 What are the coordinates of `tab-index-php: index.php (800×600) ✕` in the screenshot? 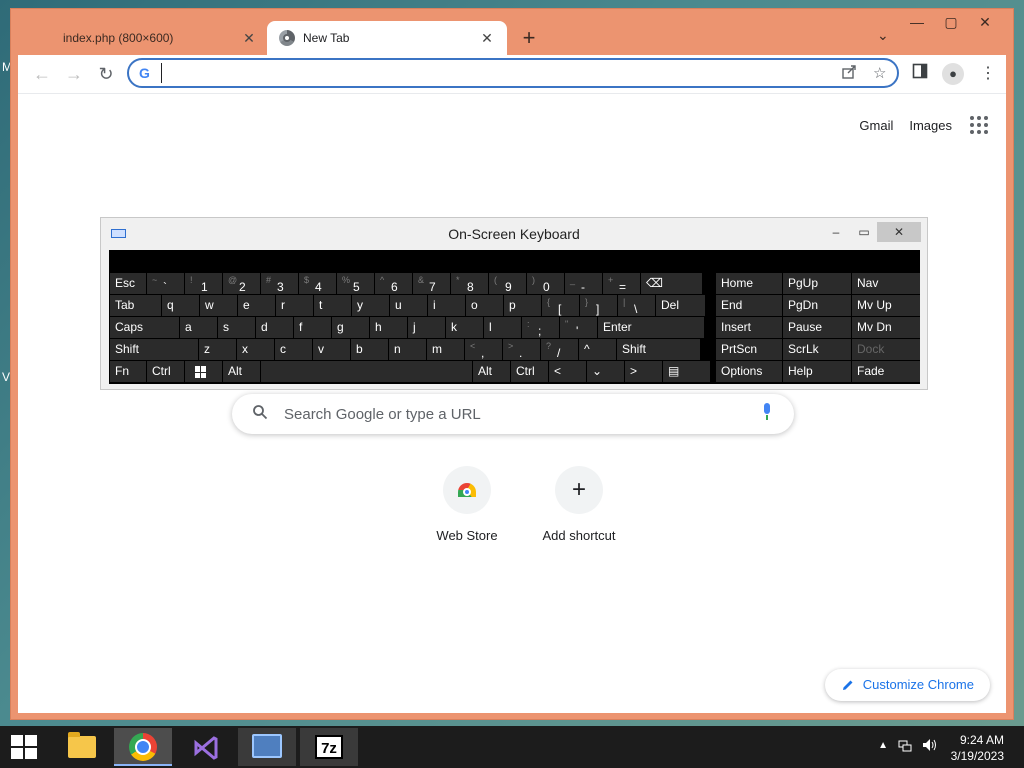 It's located at (160, 38).